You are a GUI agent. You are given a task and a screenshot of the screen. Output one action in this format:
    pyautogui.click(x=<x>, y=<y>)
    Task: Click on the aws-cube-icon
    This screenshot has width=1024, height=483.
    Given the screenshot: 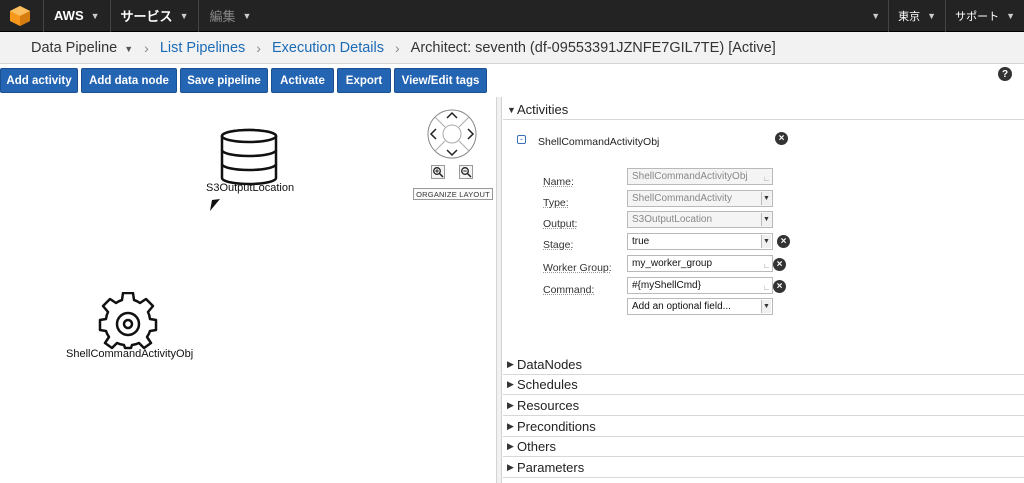 What is the action you would take?
    pyautogui.click(x=20, y=16)
    